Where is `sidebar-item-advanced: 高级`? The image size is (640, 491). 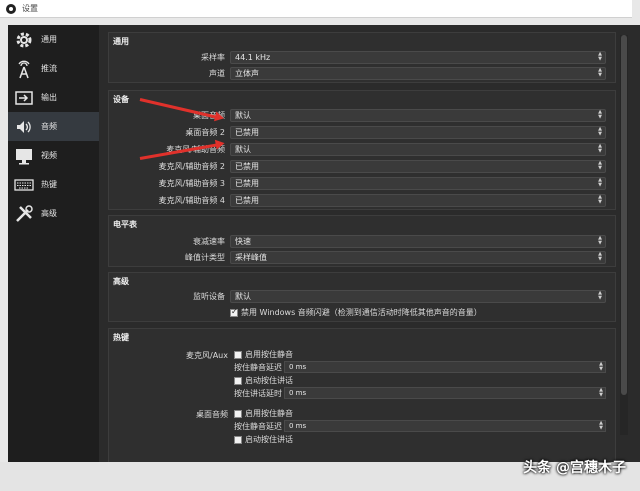
sidebar-item-advanced: 高级 is located at coordinates (53, 213).